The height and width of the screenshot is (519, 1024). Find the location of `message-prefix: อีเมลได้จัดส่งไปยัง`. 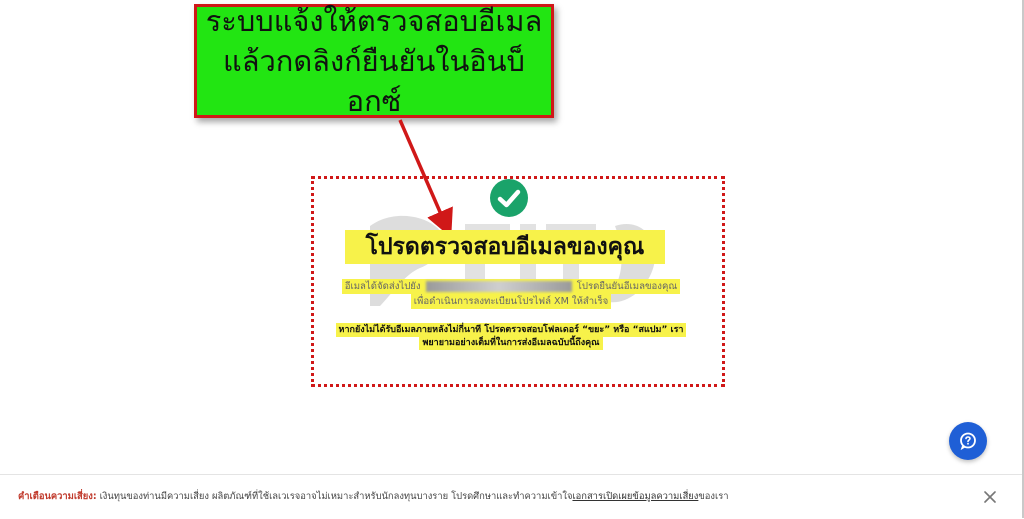

message-prefix: อีเมลได้จัดส่งไปยัง is located at coordinates (382, 286).